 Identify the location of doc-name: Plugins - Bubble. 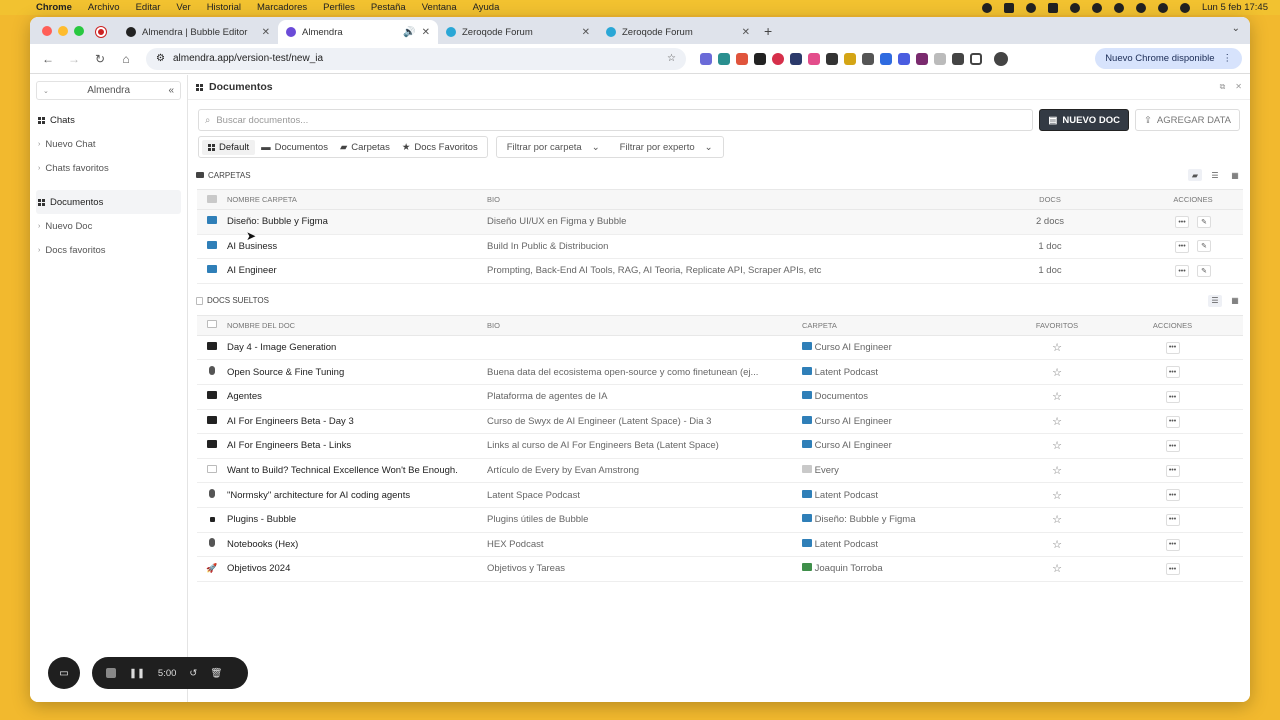
(357, 520).